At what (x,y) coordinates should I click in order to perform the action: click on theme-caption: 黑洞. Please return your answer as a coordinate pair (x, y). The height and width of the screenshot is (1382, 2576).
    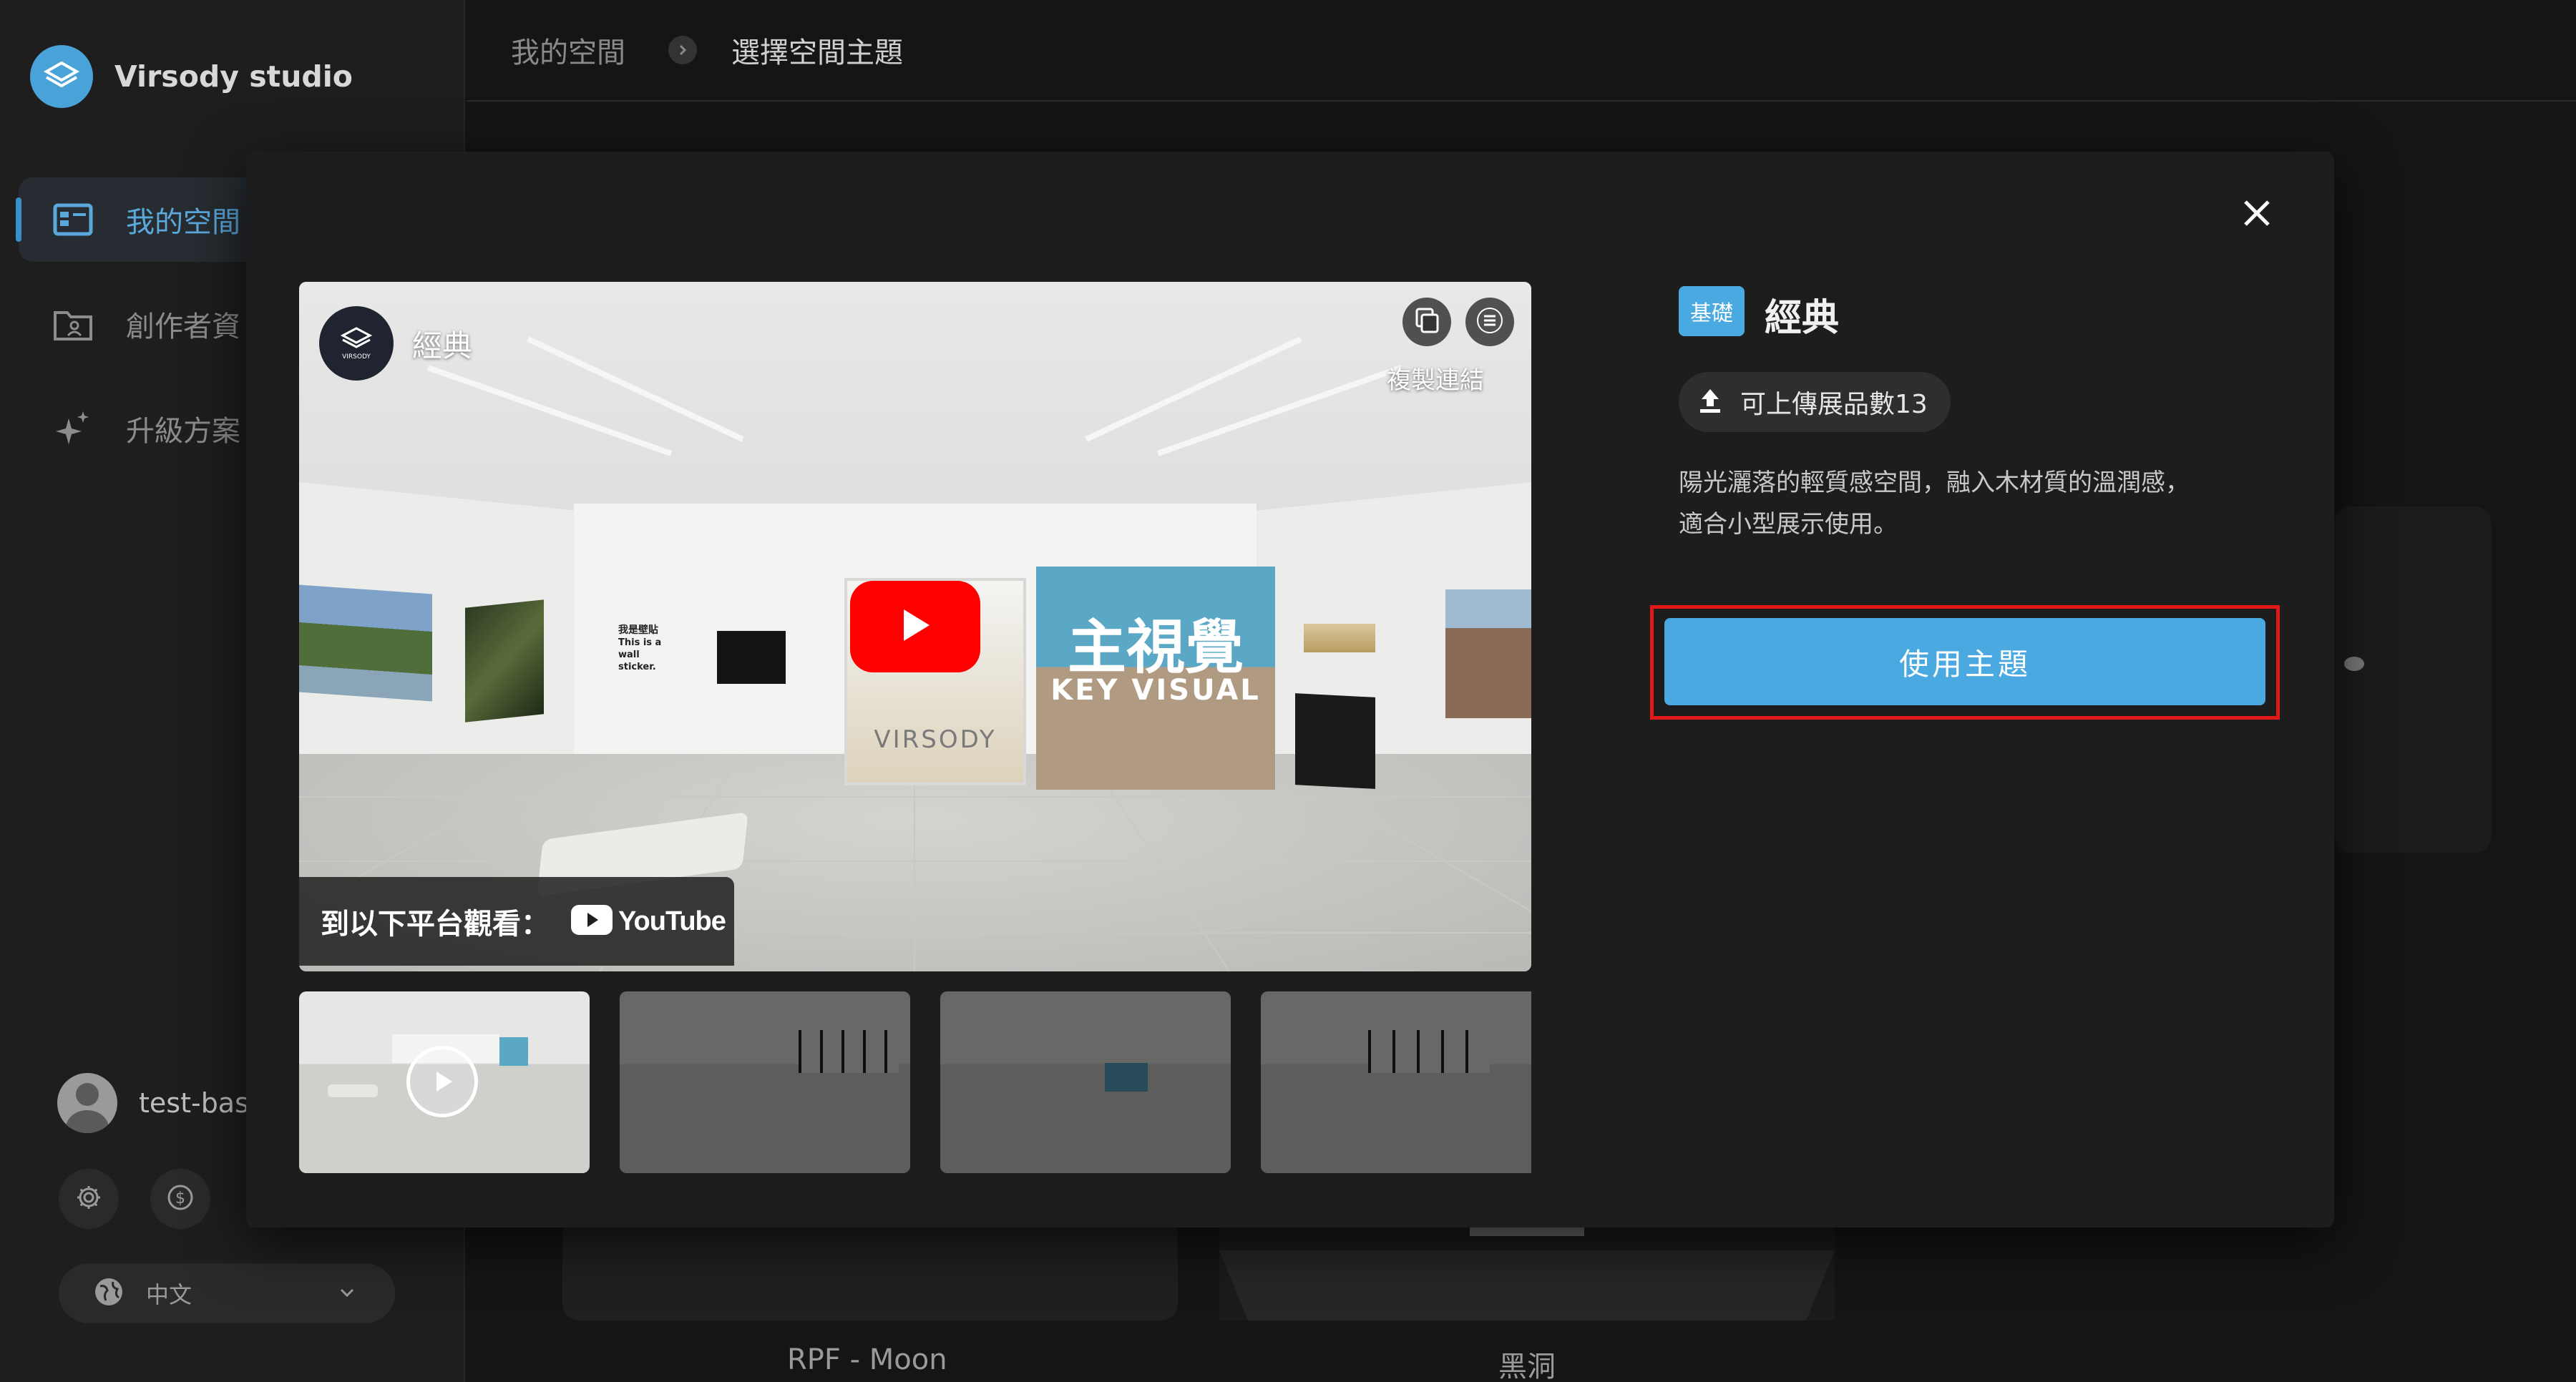
    Looking at the image, I should click on (1527, 1366).